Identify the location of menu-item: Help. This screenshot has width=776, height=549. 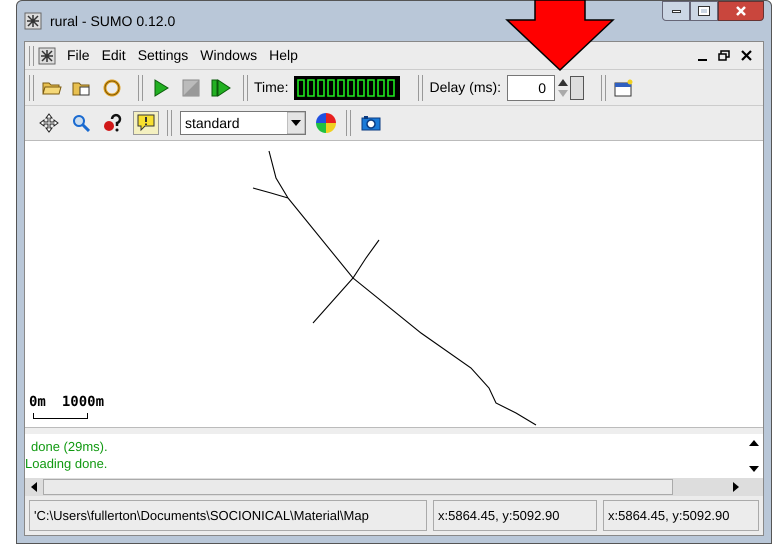
(283, 55).